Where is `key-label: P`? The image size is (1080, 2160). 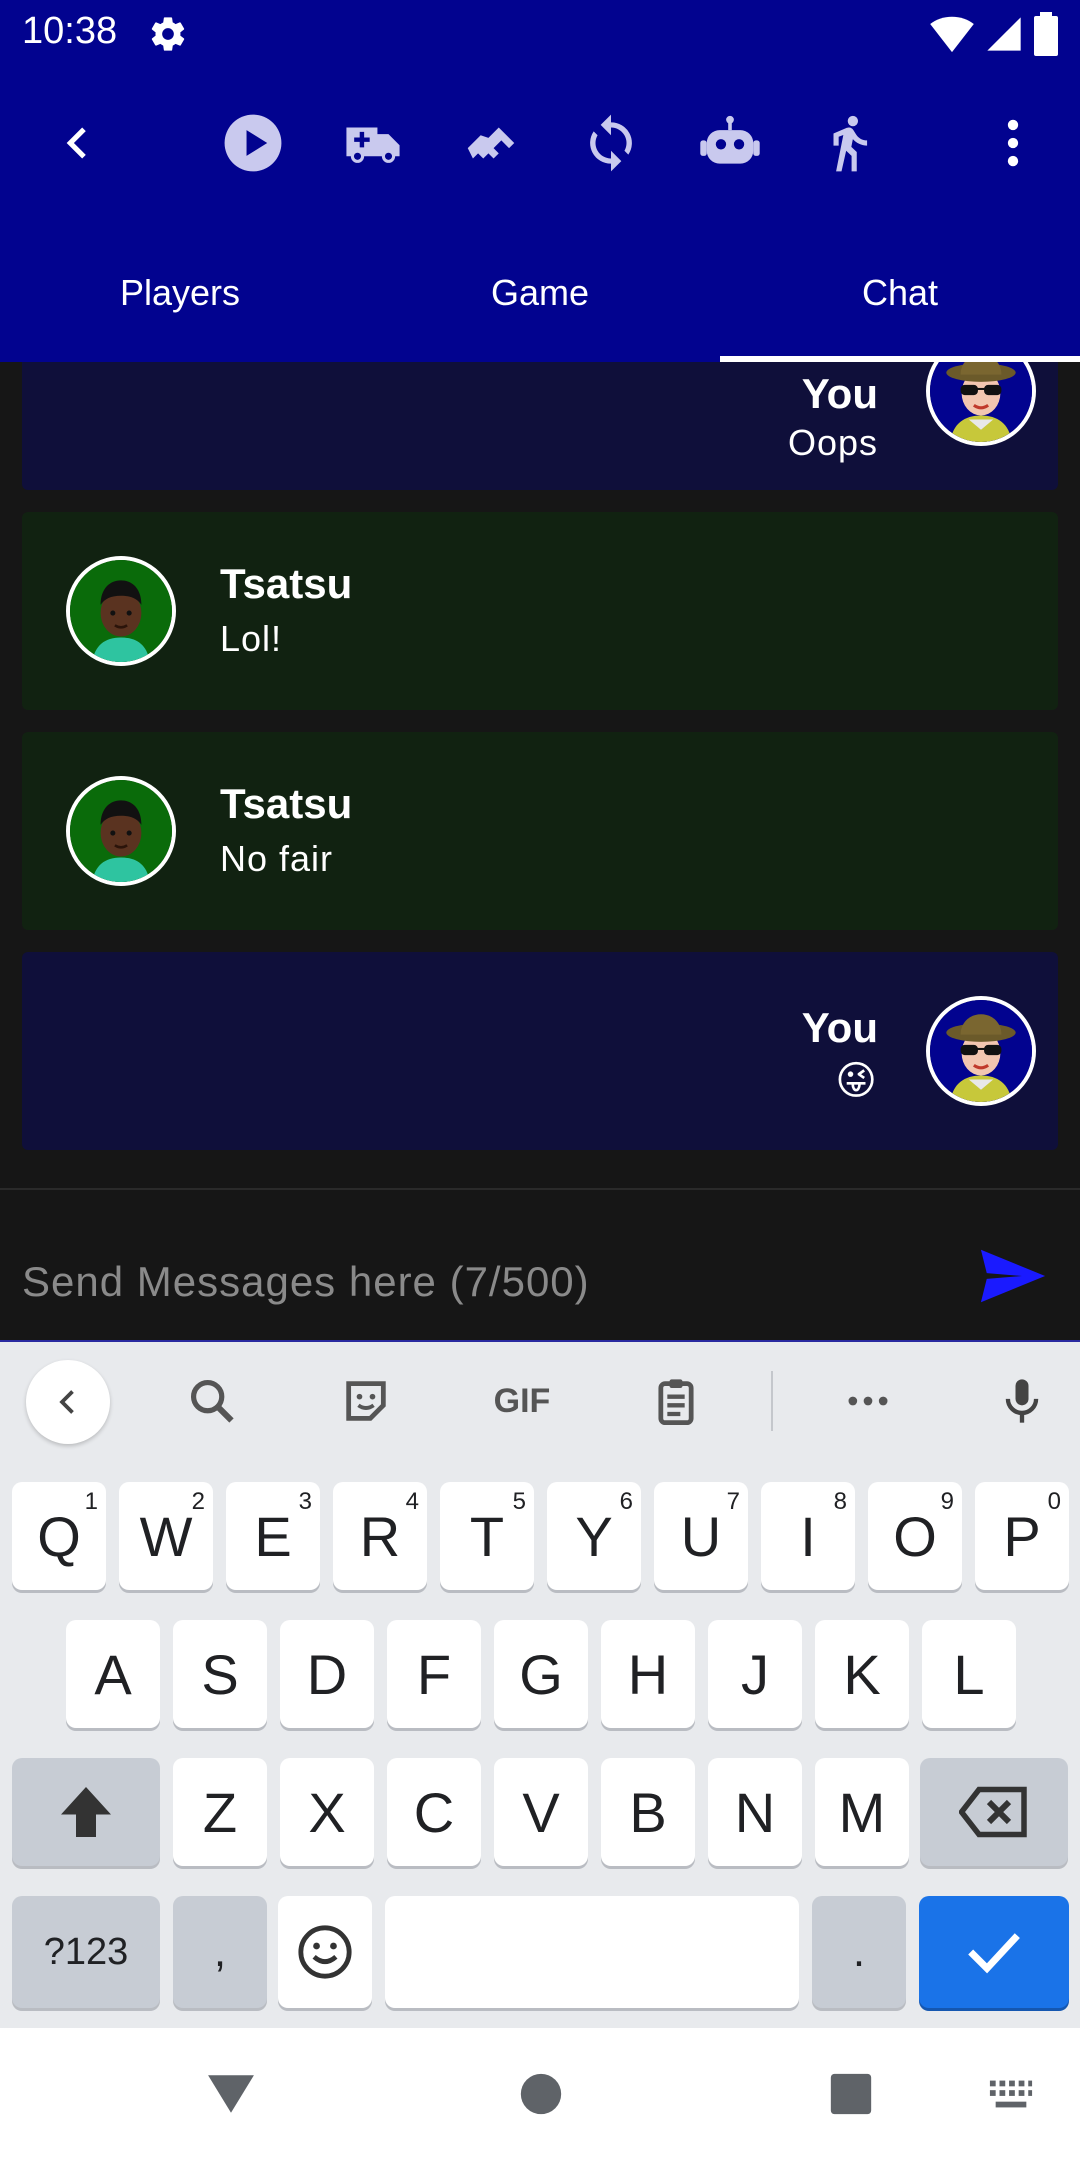
key-label: P is located at coordinates (1022, 1536).